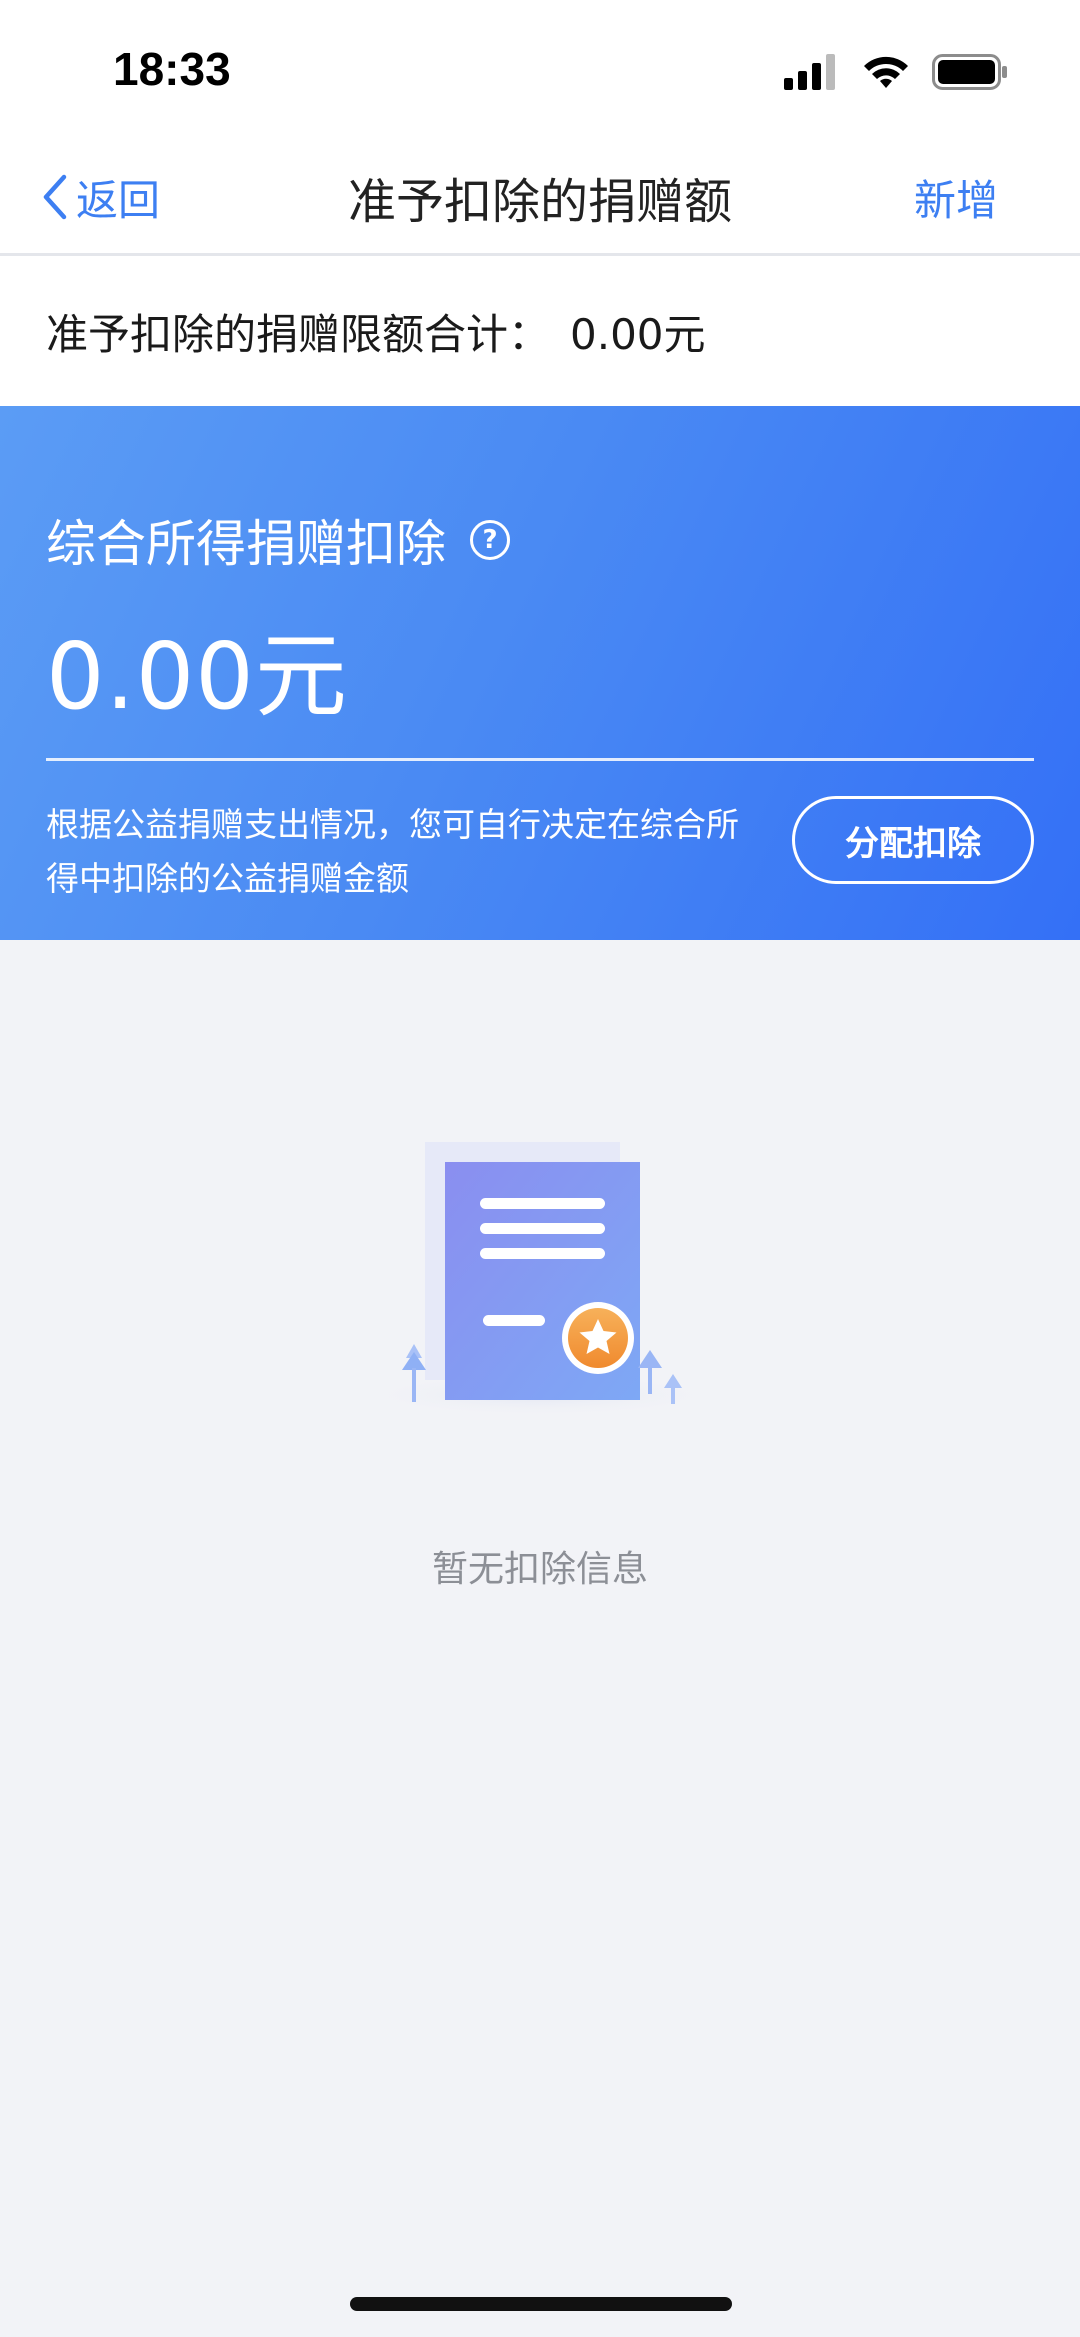 The height and width of the screenshot is (2337, 1080). I want to click on cellular-signal-icon, so click(809, 72).